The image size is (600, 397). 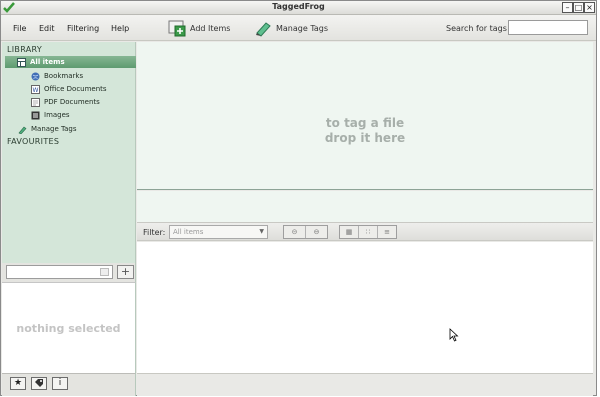 I want to click on close-button: ×, so click(x=589, y=7).